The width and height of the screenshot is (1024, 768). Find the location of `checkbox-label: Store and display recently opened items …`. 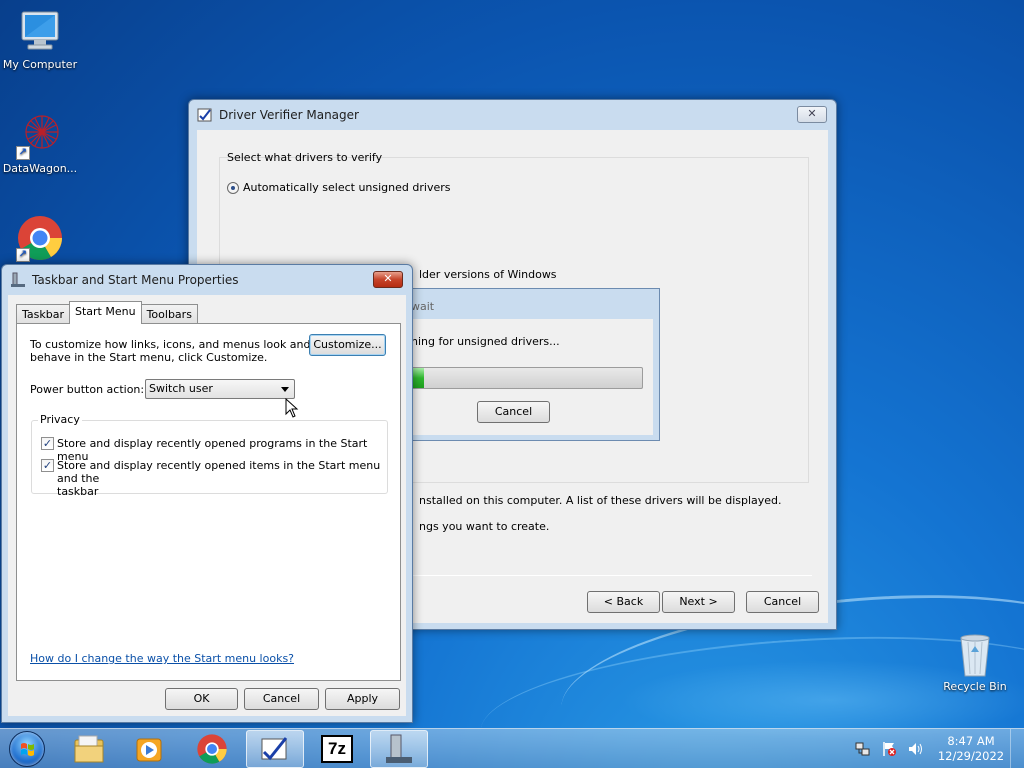

checkbox-label: Store and display recently opened items … is located at coordinates (222, 478).